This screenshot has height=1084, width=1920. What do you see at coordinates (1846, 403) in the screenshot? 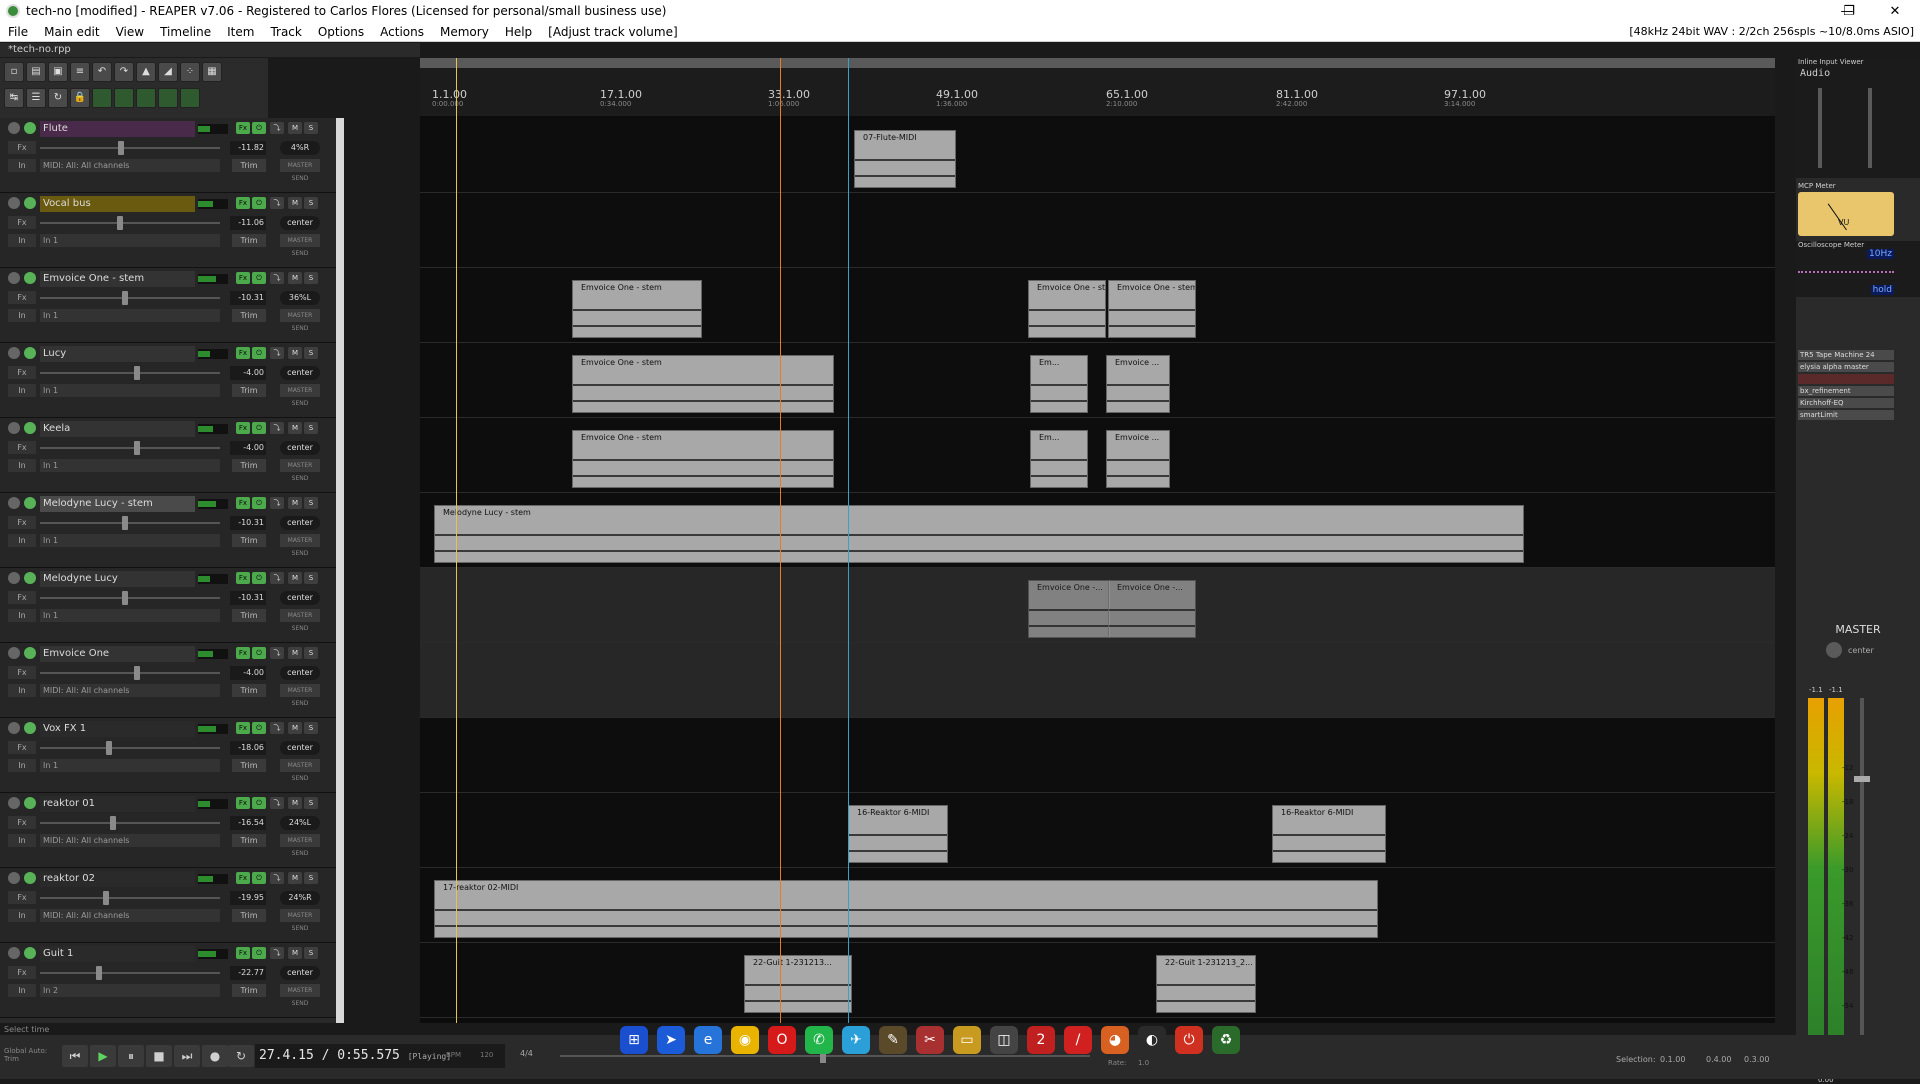
I see `master-fx-slot: Kirchhoff-EQ` at bounding box center [1846, 403].